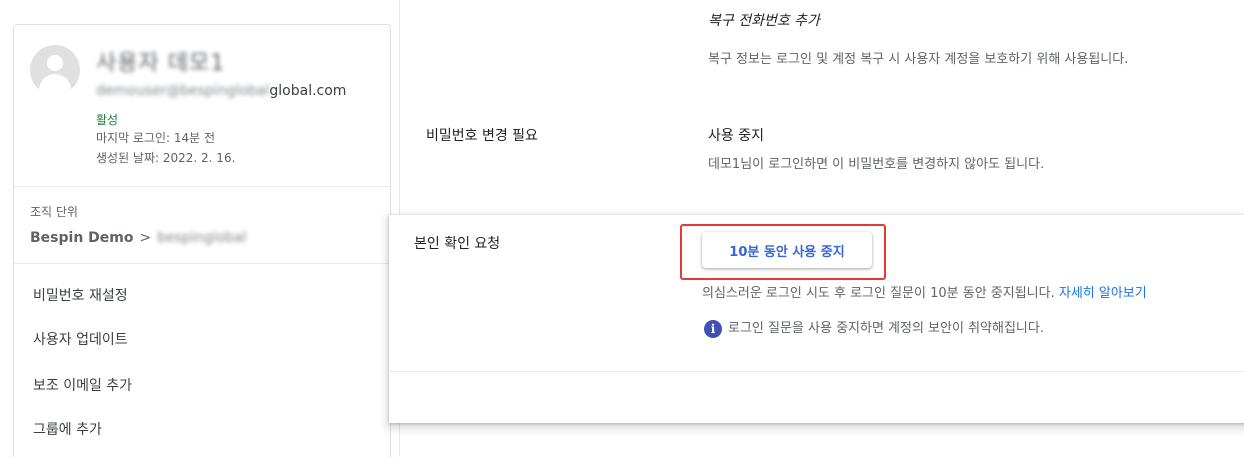  What do you see at coordinates (55, 84) in the screenshot?
I see `avatar-body` at bounding box center [55, 84].